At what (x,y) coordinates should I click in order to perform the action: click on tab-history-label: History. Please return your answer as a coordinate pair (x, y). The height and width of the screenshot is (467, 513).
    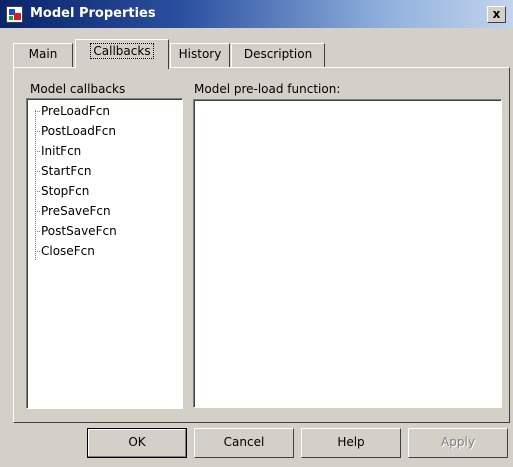
    Looking at the image, I should click on (200, 54).